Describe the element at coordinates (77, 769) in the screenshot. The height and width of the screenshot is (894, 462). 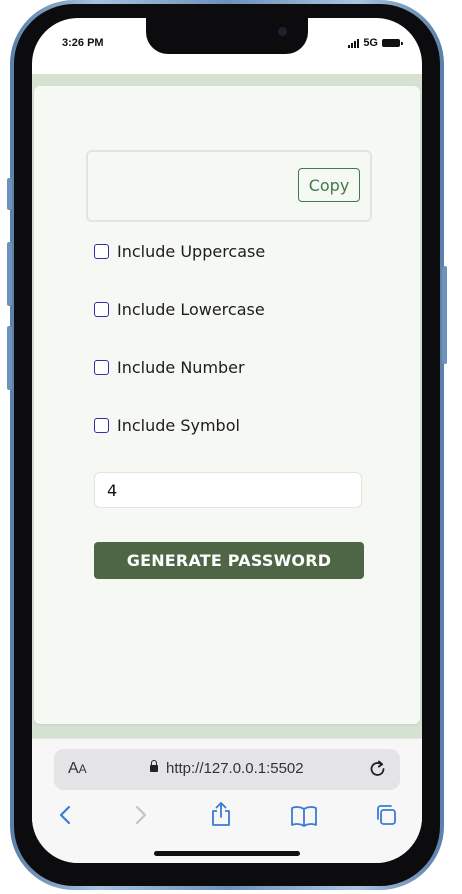
I see `text-size-button: AA` at that location.